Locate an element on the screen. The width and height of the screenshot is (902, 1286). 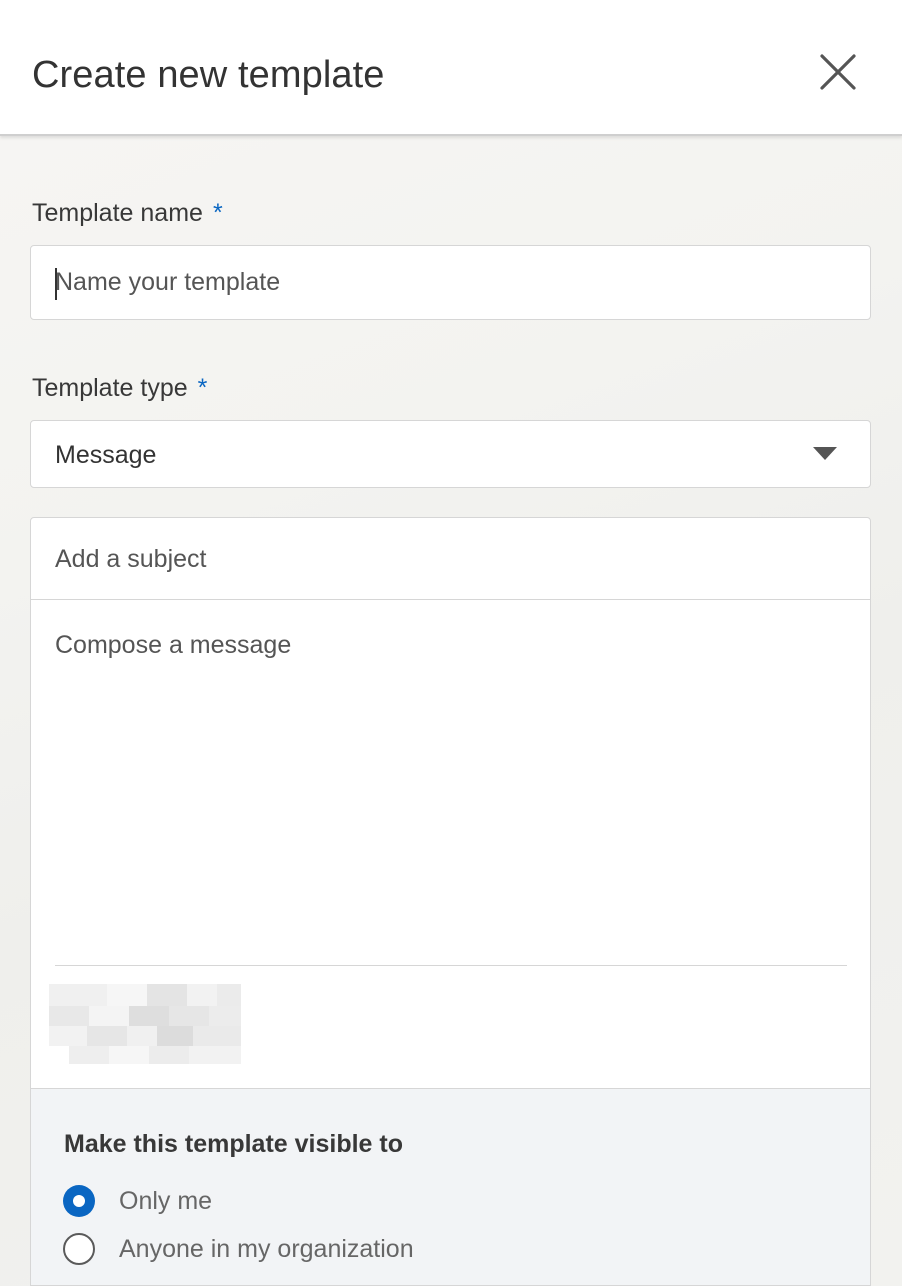
template-type-label: Template type * is located at coordinates (119, 388).